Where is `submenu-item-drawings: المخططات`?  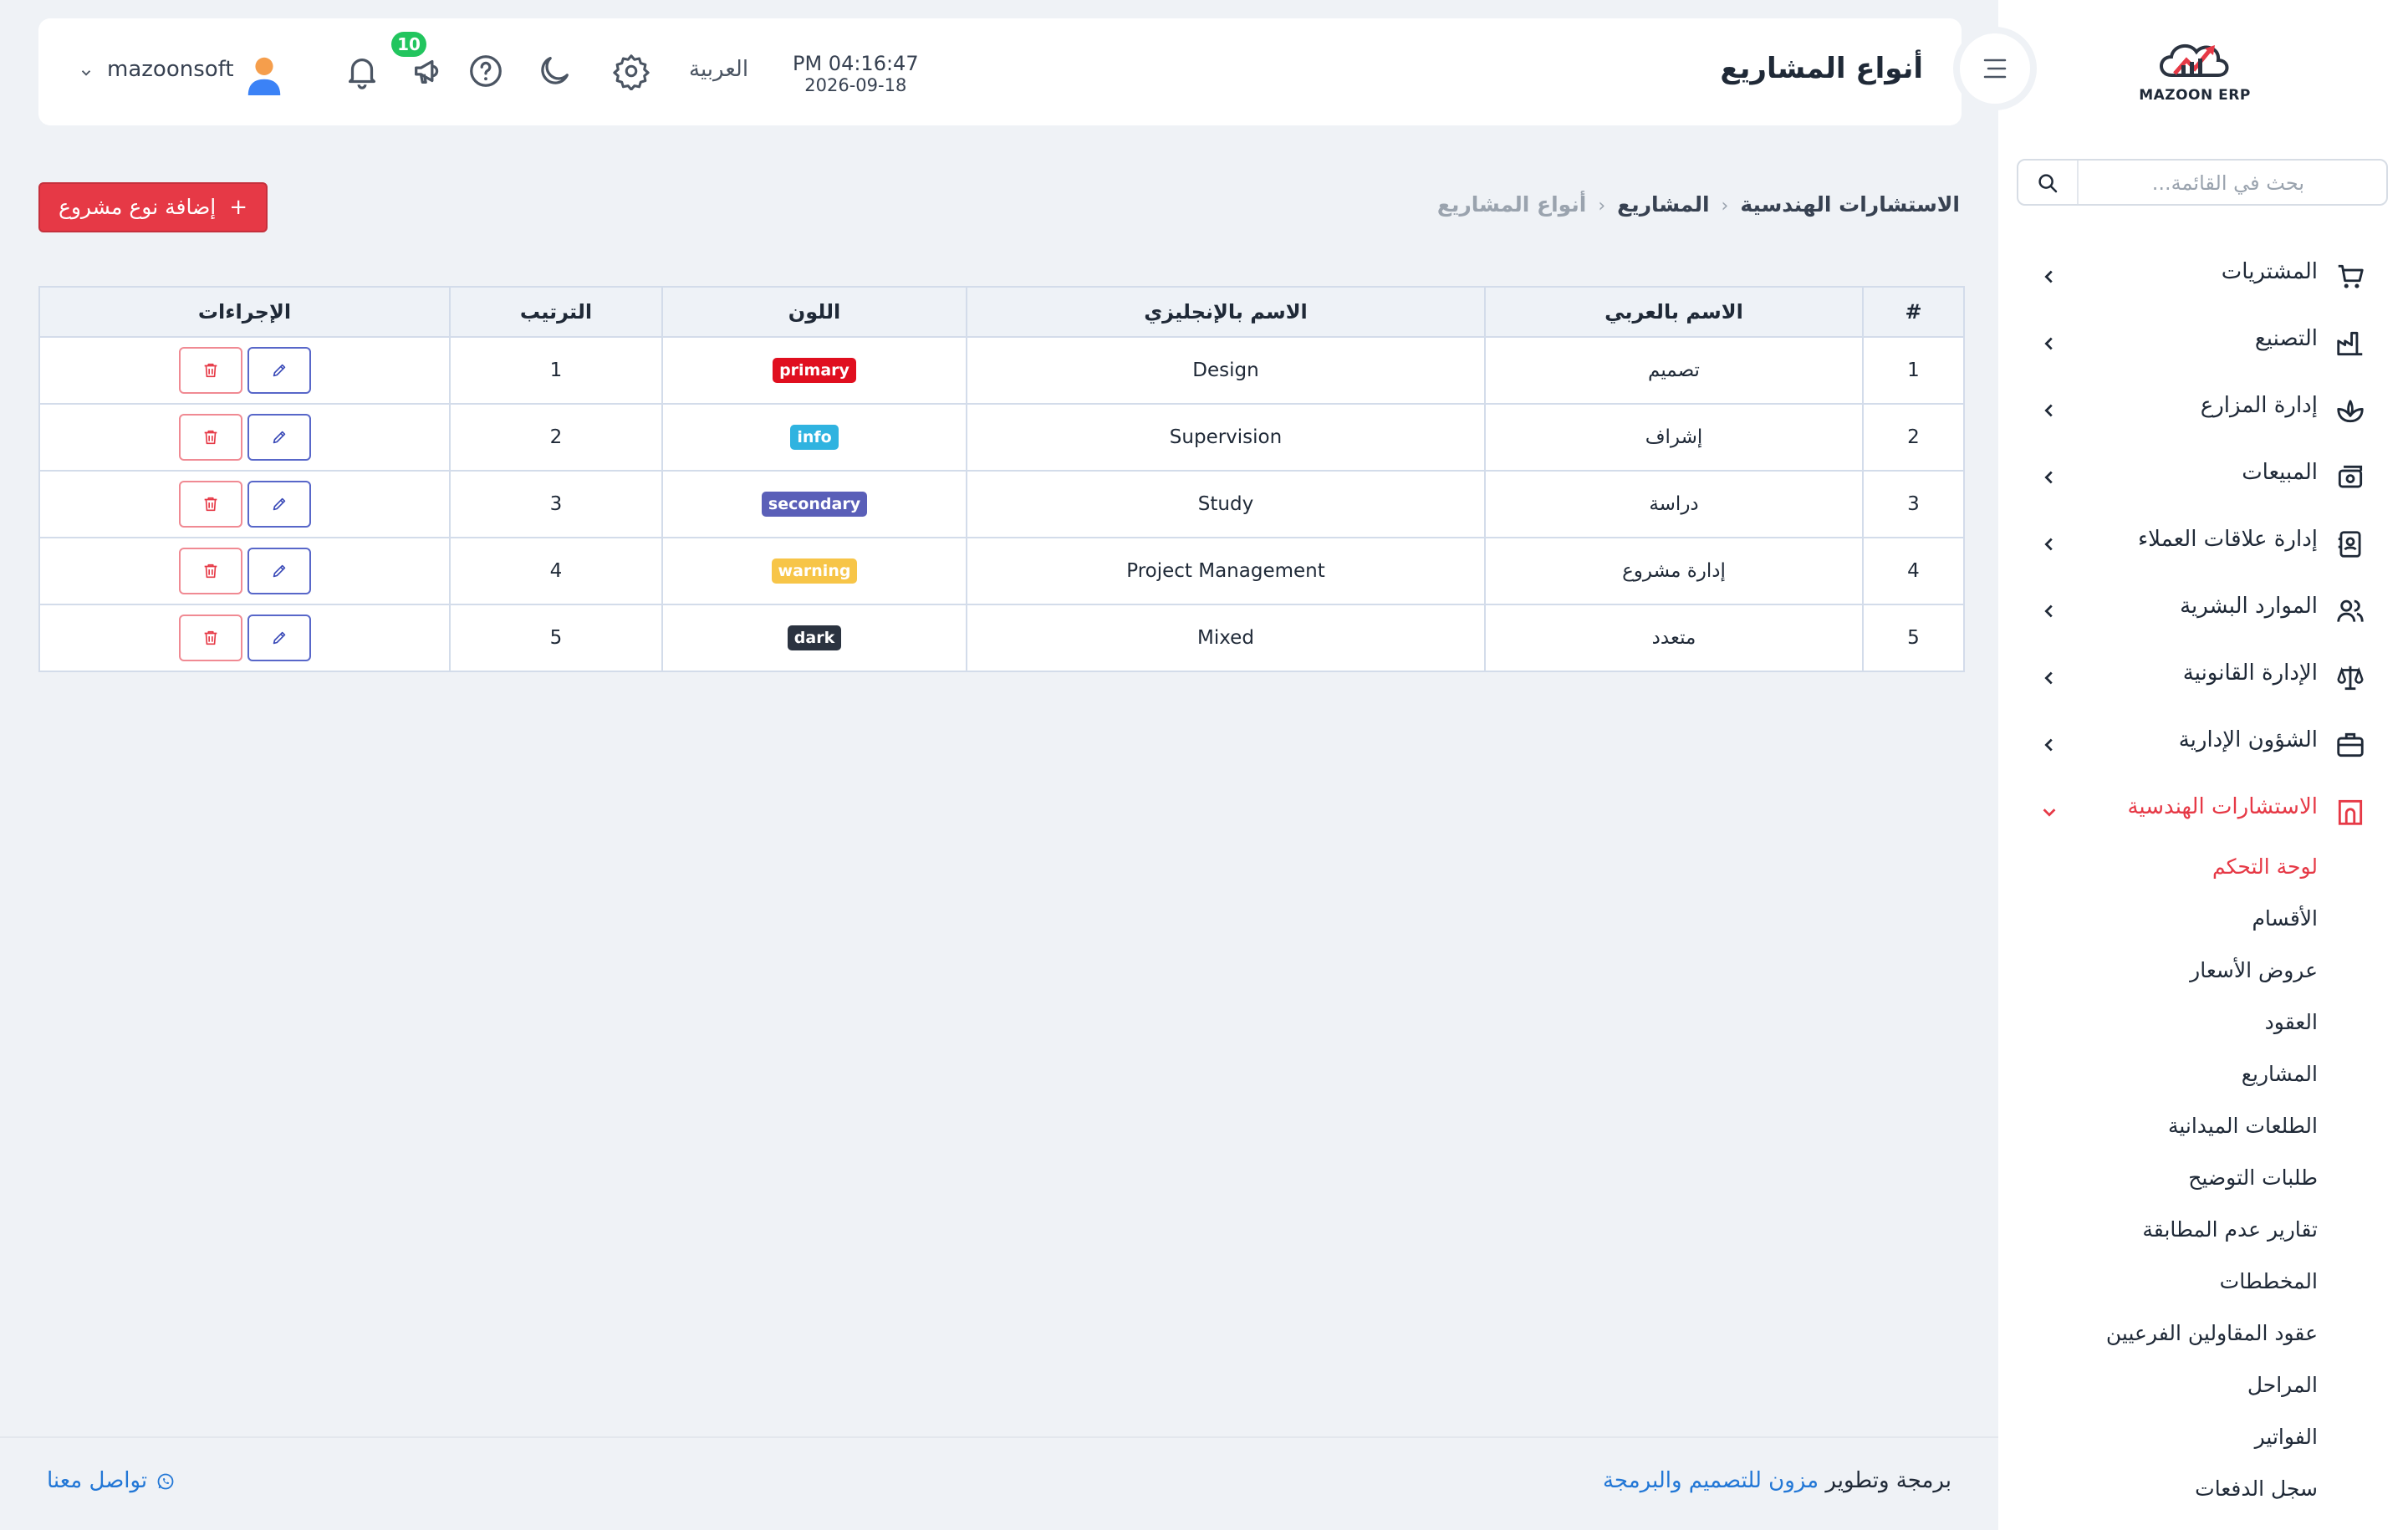 submenu-item-drawings: المخططات is located at coordinates (2203, 1287).